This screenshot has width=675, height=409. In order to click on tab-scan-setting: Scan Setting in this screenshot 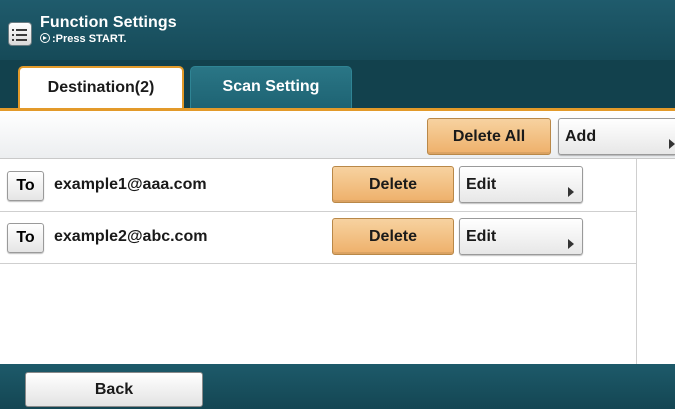, I will do `click(271, 87)`.